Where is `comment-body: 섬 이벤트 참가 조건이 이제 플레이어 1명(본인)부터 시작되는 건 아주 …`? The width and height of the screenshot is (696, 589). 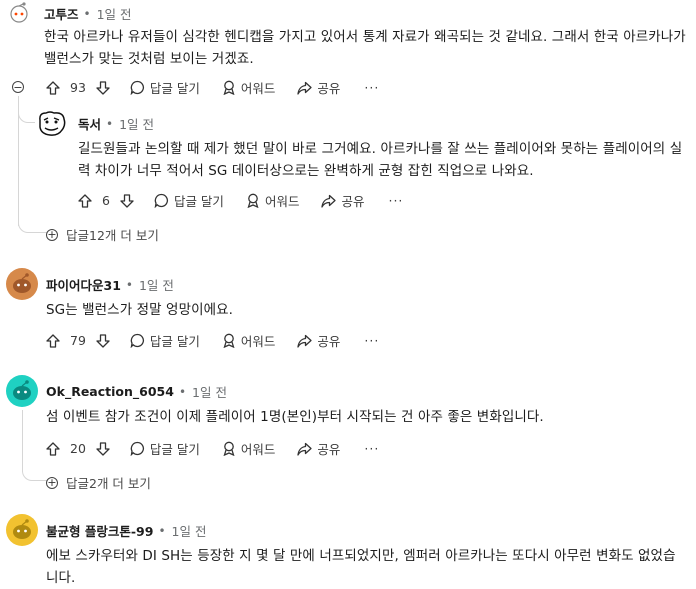
comment-body: 섬 이벤트 참가 조건이 이제 플레이어 1명(본인)부터 시작되는 건 아주 … is located at coordinates (295, 417).